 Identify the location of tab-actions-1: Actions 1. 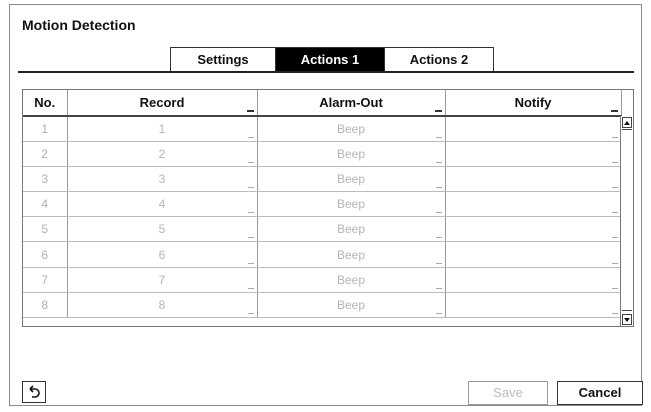
(330, 59).